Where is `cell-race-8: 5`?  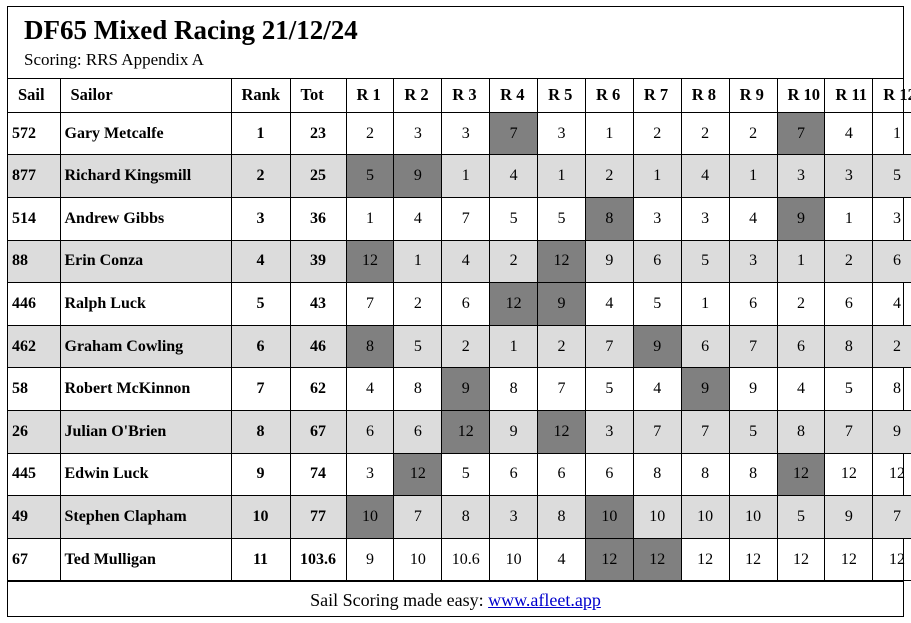 cell-race-8: 5 is located at coordinates (705, 262).